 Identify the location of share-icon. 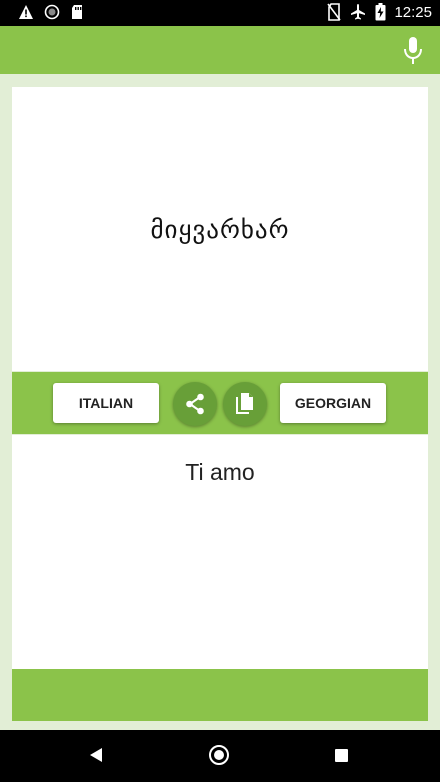
(195, 404).